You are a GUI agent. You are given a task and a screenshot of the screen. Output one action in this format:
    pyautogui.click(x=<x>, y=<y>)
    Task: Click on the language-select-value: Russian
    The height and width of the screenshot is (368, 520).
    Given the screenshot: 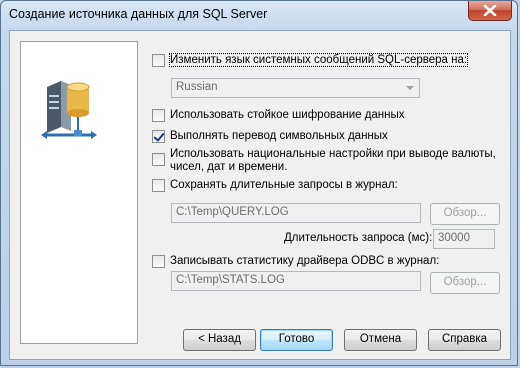 What is the action you would take?
    pyautogui.click(x=197, y=87)
    